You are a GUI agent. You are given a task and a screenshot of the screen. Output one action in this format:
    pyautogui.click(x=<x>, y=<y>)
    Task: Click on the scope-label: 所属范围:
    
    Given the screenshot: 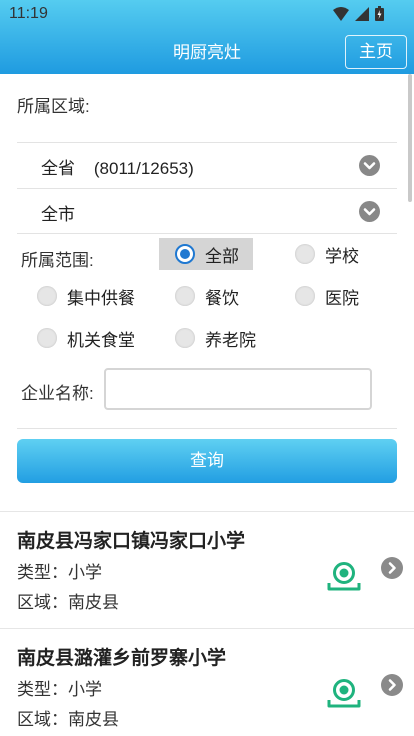 What is the action you would take?
    pyautogui.click(x=57, y=260)
    